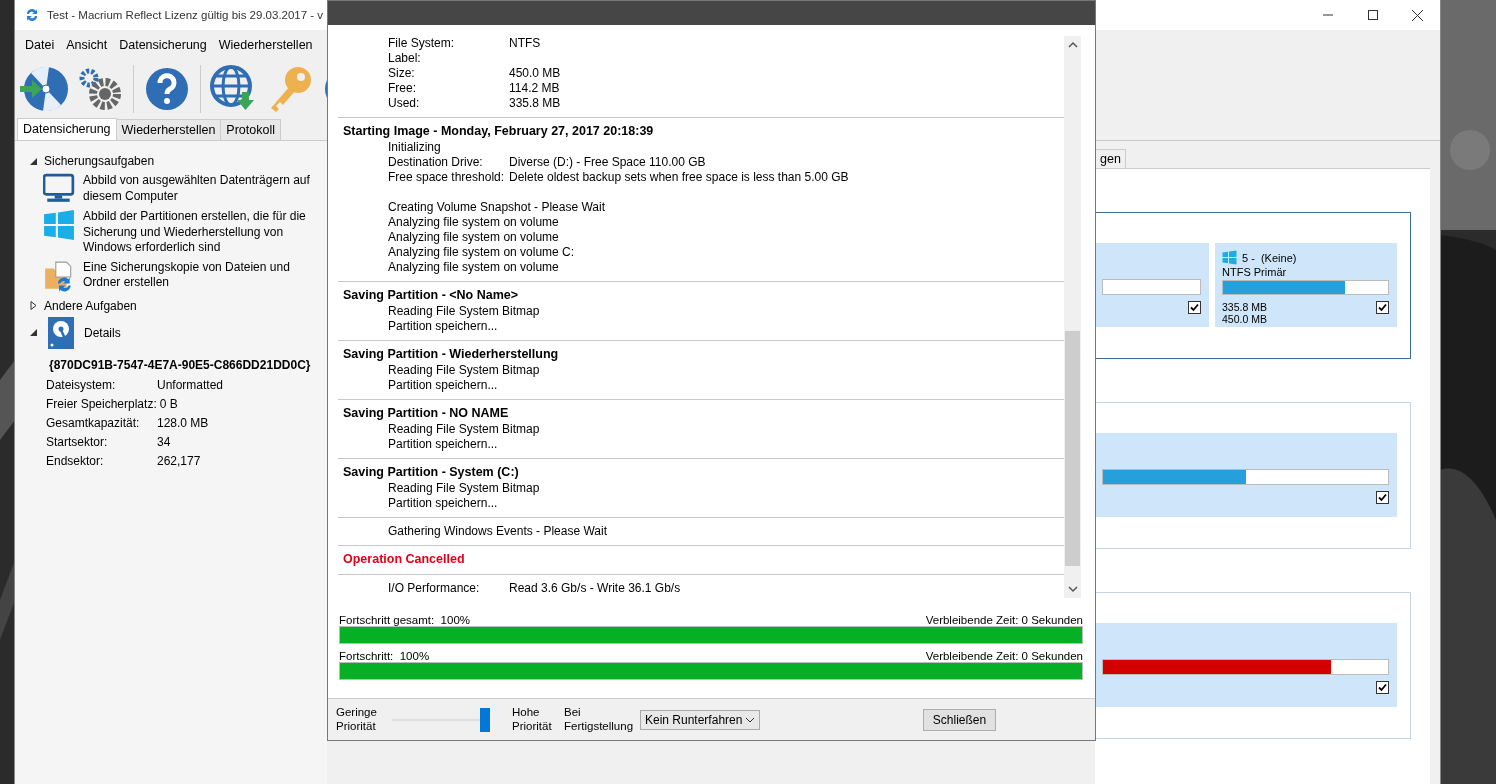 Image resolution: width=1496 pixels, height=784 pixels. Describe the element at coordinates (32, 15) in the screenshot. I see `app-logo-icon` at that location.